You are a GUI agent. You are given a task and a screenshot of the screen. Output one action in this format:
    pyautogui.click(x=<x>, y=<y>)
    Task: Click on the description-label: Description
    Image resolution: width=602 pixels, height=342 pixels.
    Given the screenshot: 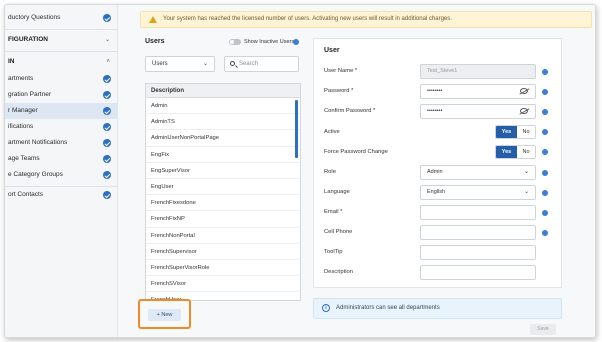 What is the action you would take?
    pyautogui.click(x=338, y=272)
    